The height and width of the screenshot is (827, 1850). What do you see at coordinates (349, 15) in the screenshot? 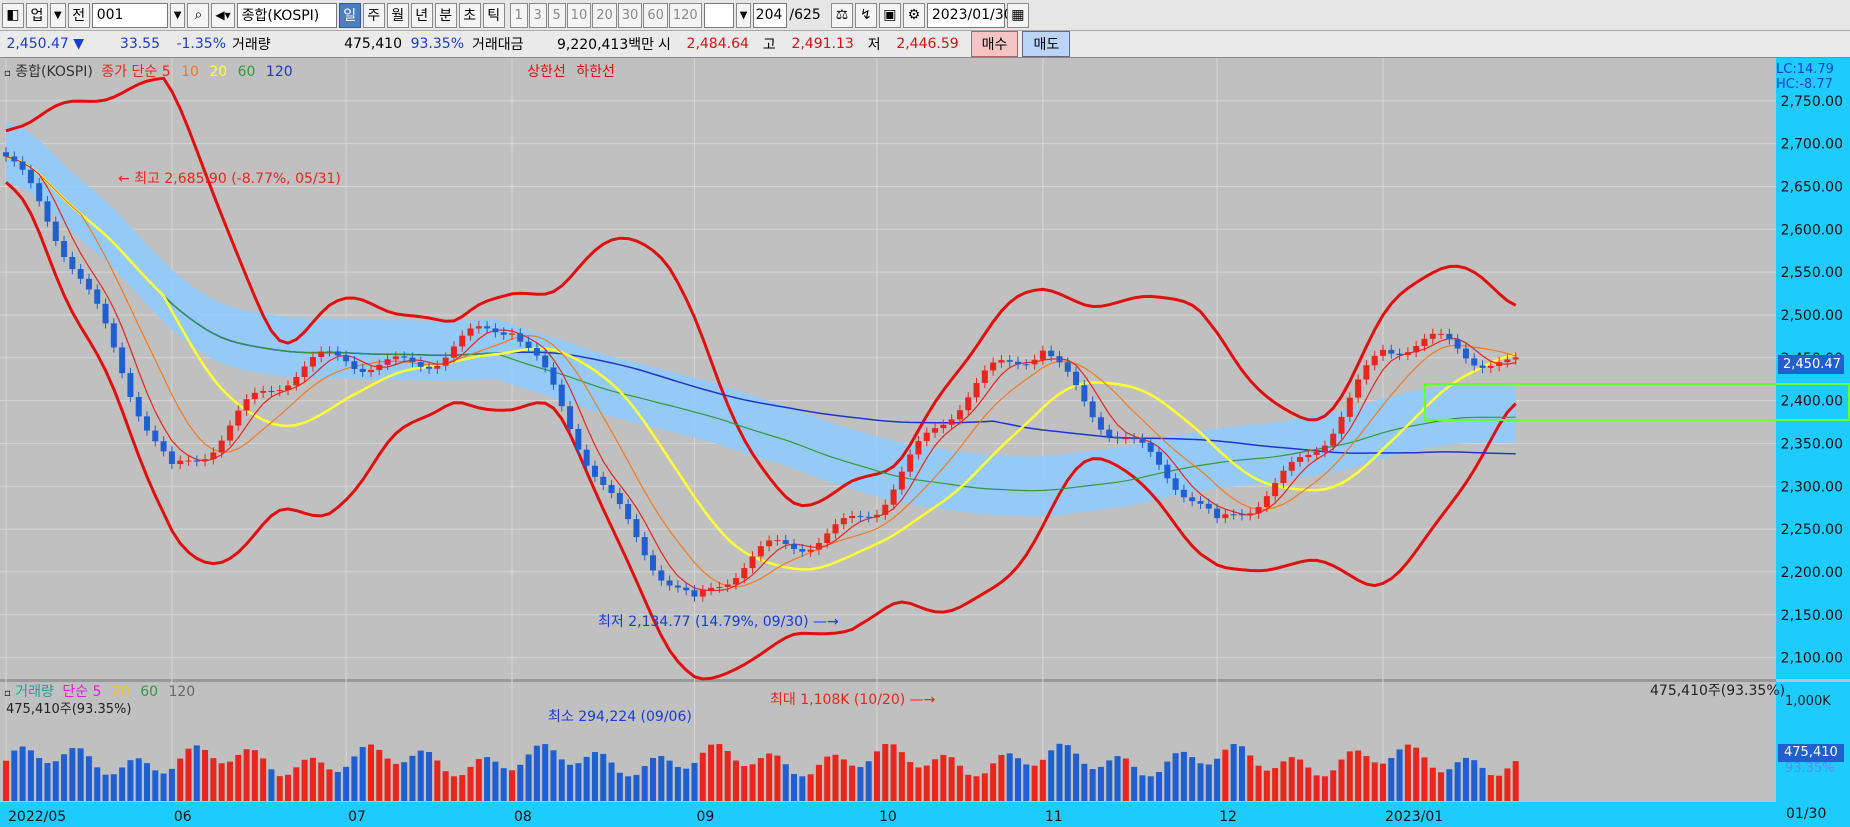
I see `period-tab-0: 일` at bounding box center [349, 15].